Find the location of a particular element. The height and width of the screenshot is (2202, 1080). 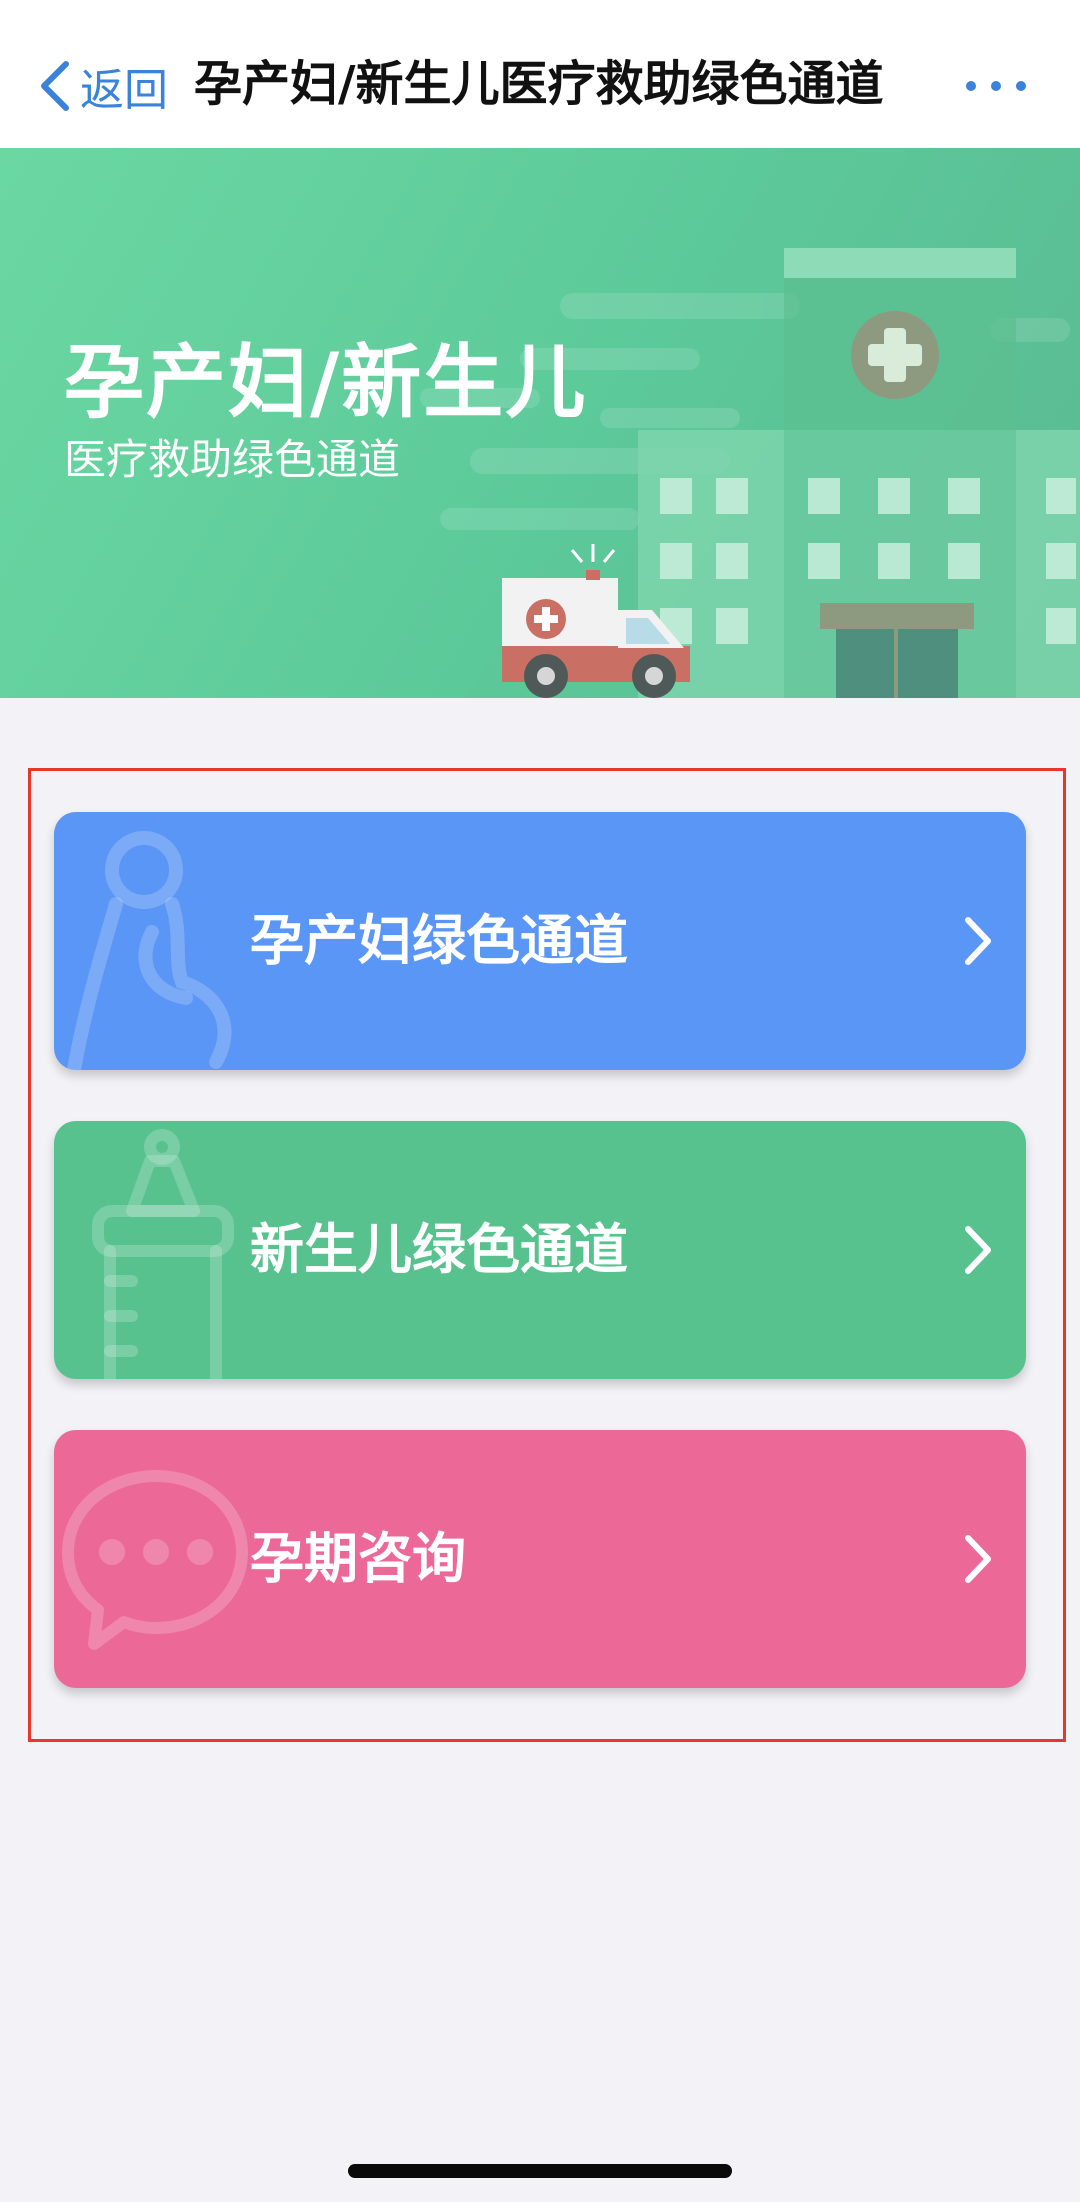

menu-item-label: 孕期咨询 is located at coordinates (358, 1558).